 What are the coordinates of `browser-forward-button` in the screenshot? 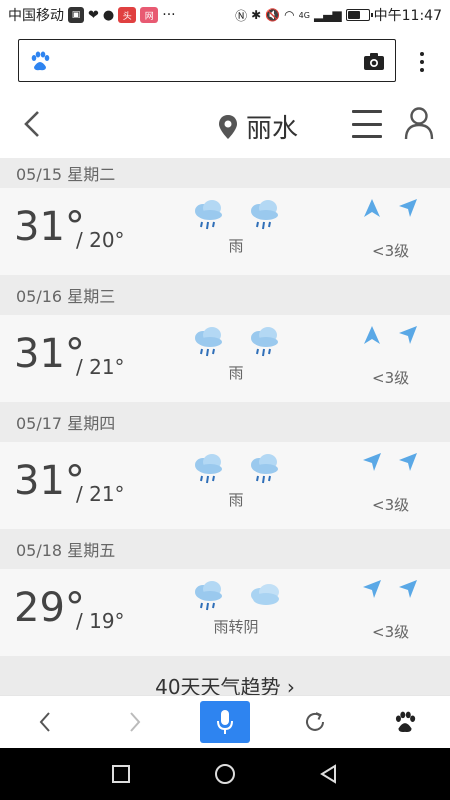 It's located at (135, 722).